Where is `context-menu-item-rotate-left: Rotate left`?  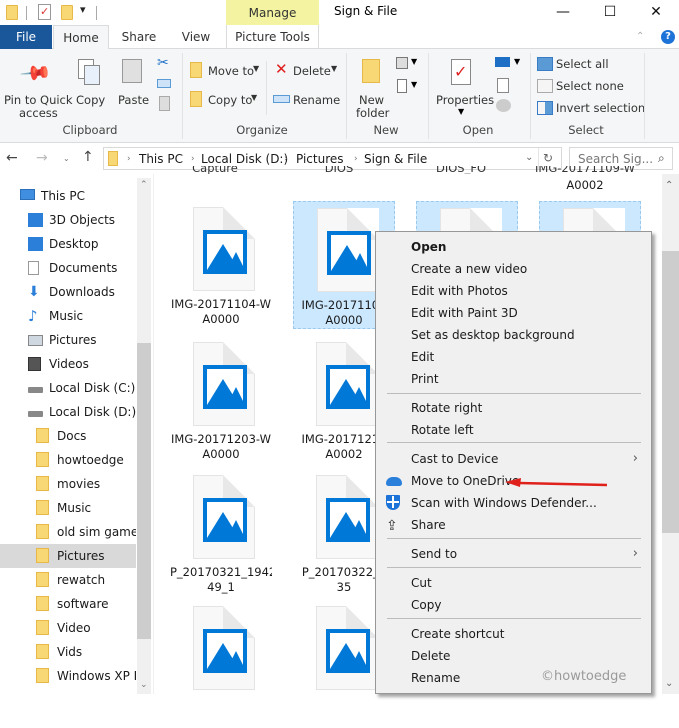 context-menu-item-rotate-left: Rotate left is located at coordinates (513, 430).